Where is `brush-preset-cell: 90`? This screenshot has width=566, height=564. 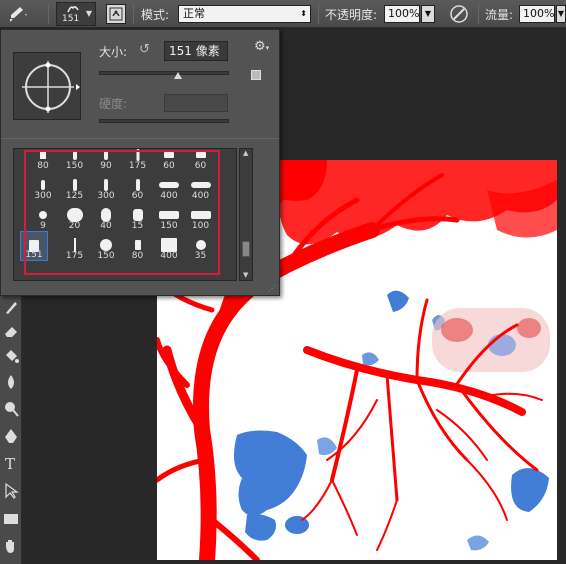 brush-preset-cell: 90 is located at coordinates (106, 160).